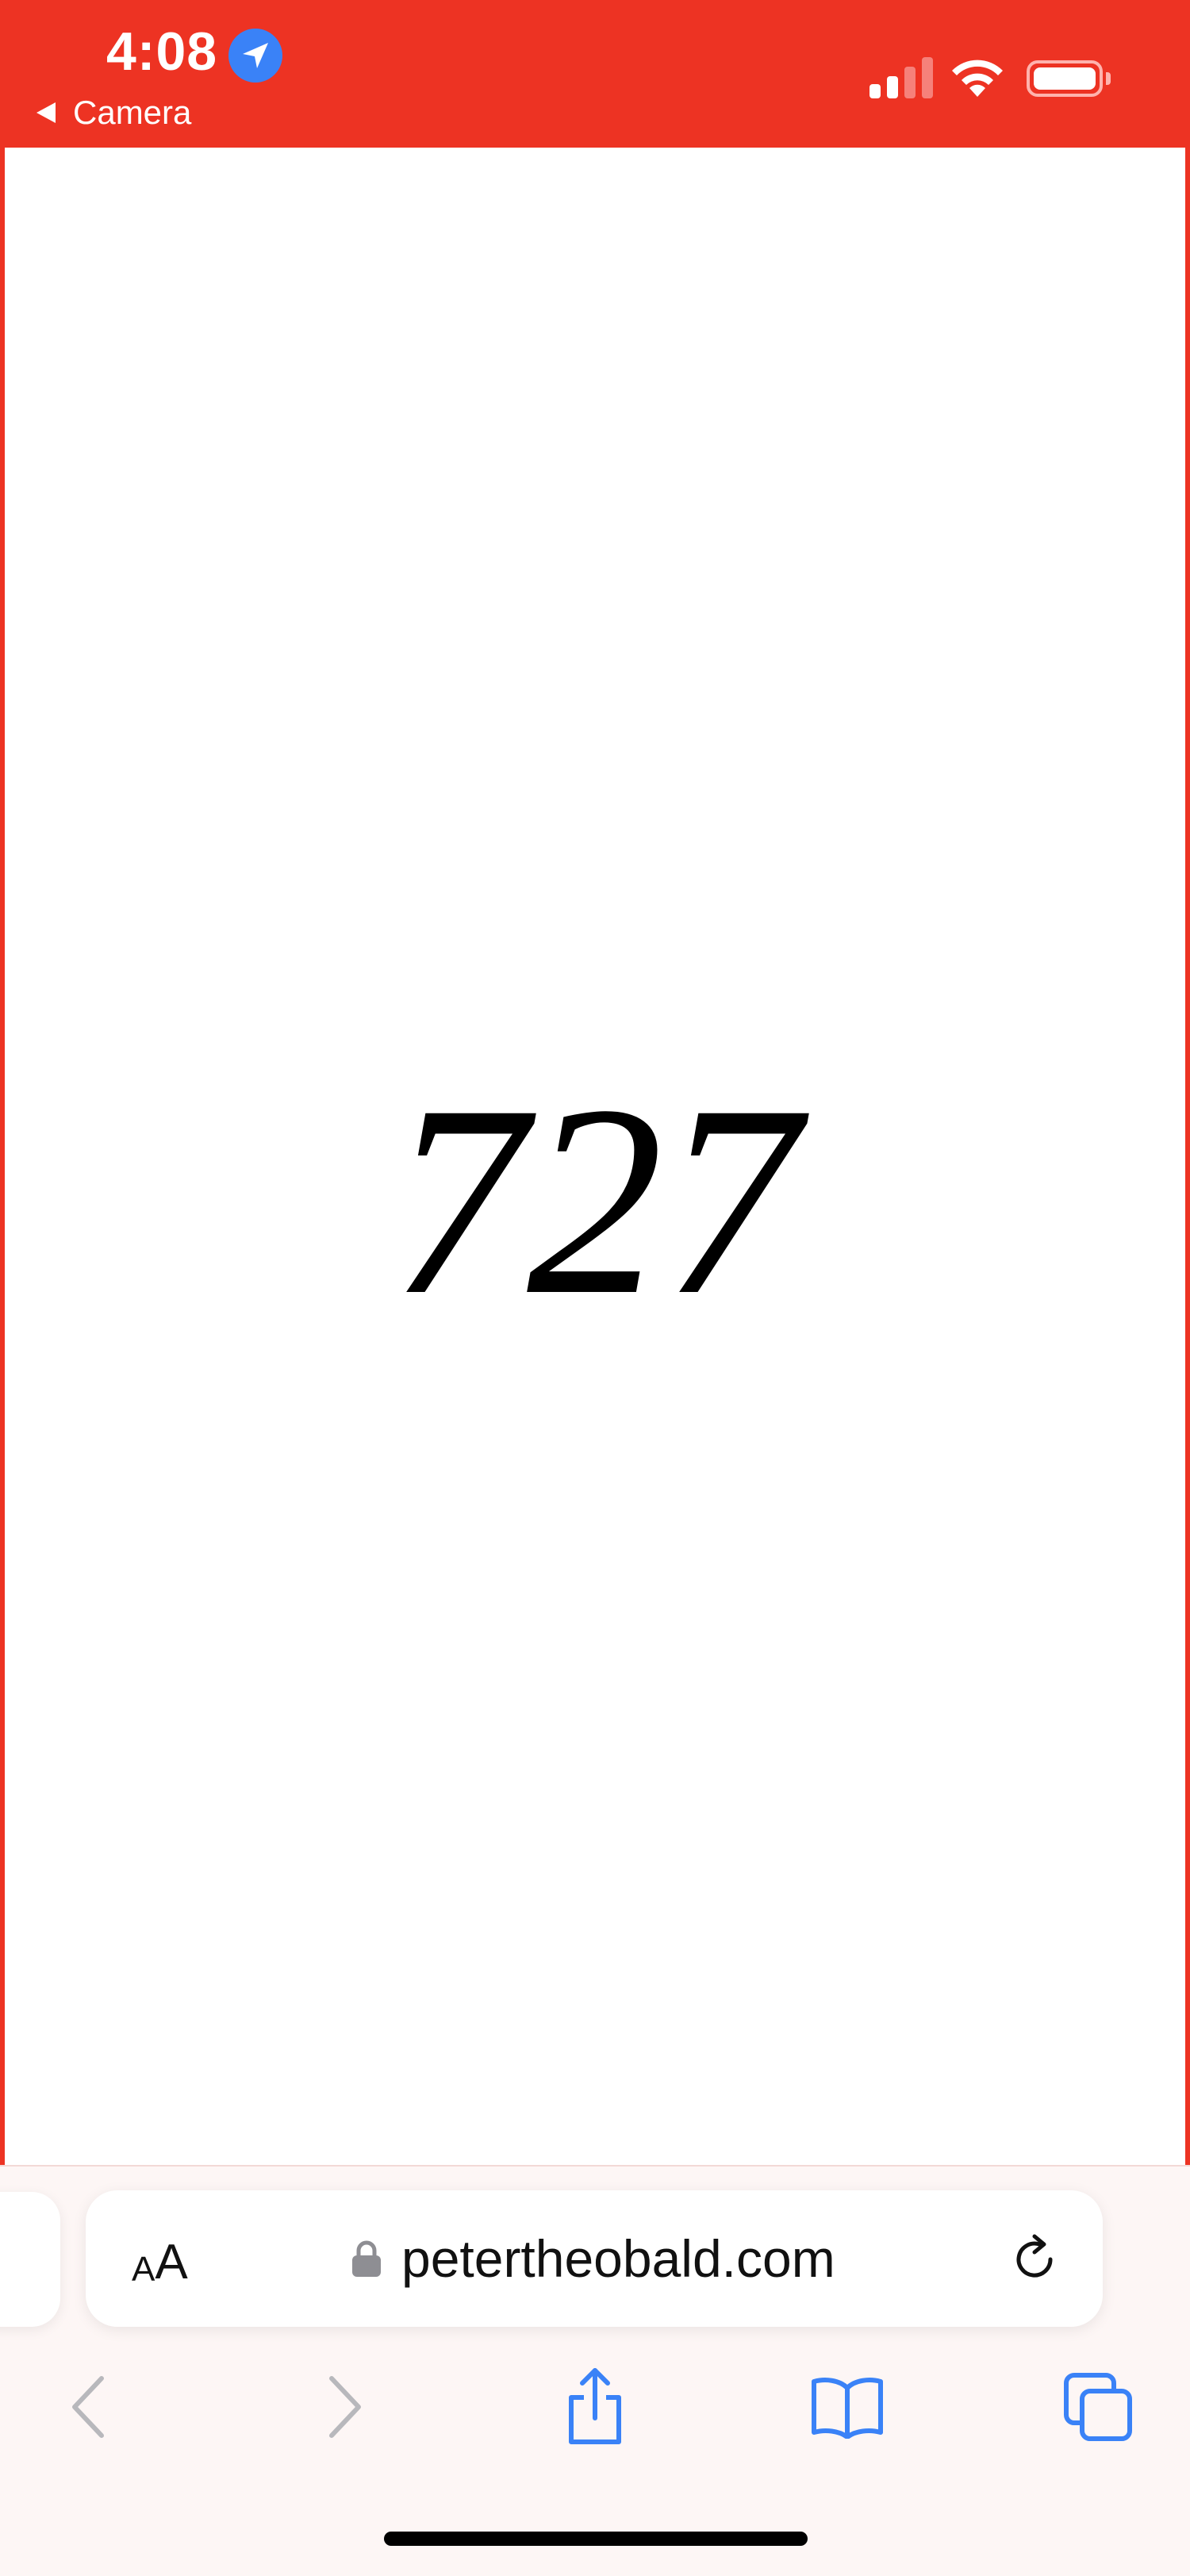 This screenshot has width=1190, height=2576. I want to click on share-icon, so click(595, 2406).